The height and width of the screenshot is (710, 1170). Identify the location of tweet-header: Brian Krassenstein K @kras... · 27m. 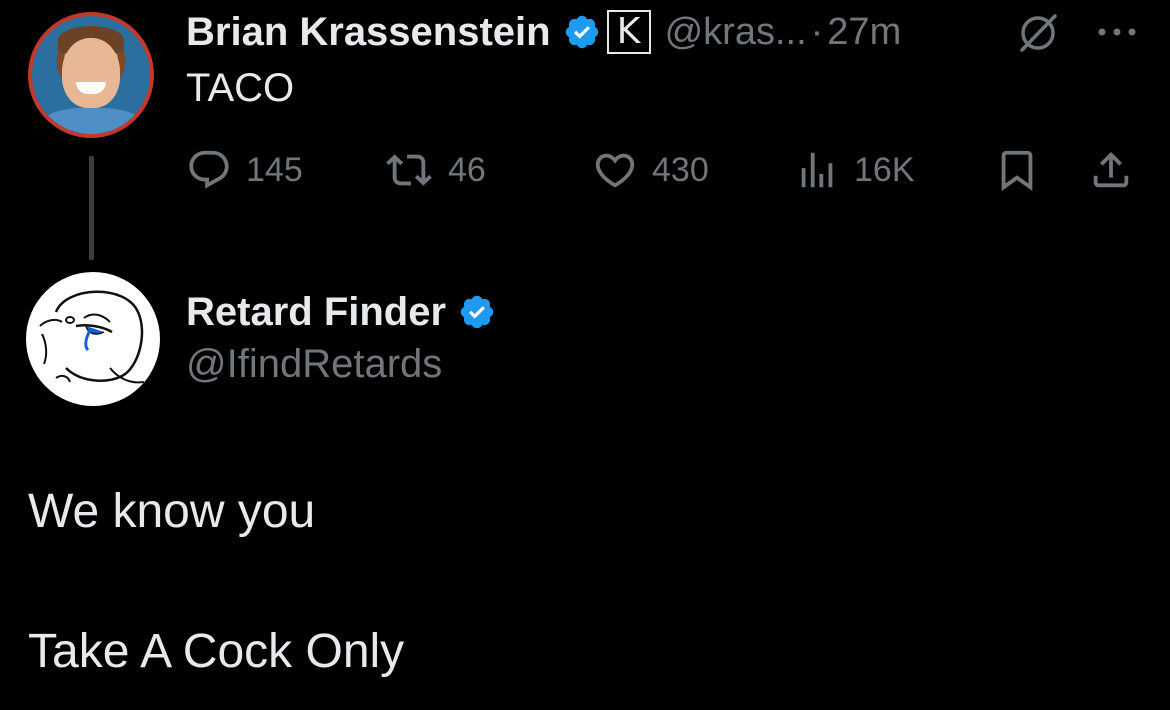
(543, 32).